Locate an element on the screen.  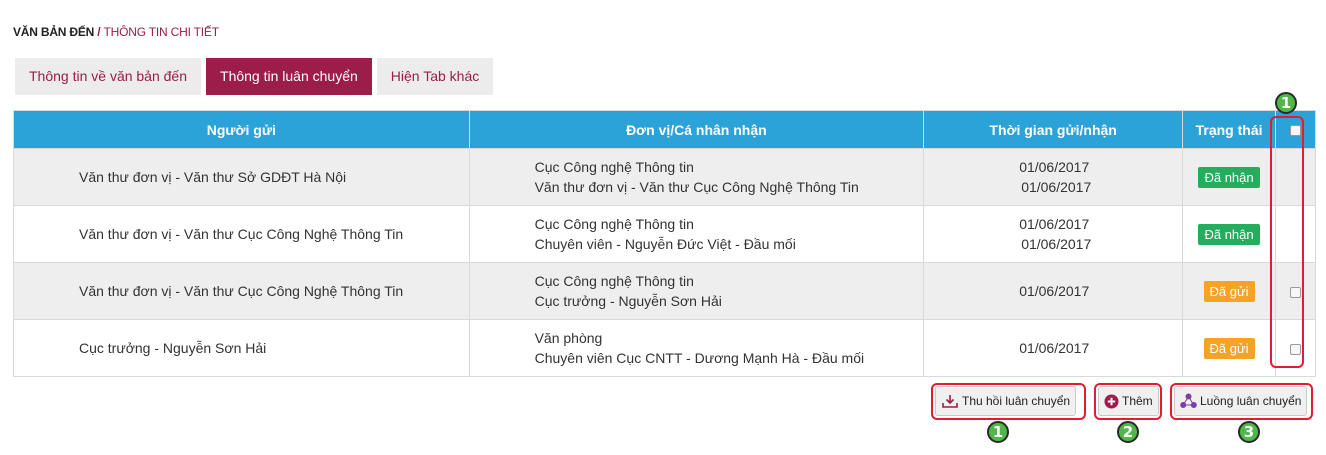
receiver-person: Chuyên viên - Nguyễn Đức Việt - Đầu mối is located at coordinates (665, 244).